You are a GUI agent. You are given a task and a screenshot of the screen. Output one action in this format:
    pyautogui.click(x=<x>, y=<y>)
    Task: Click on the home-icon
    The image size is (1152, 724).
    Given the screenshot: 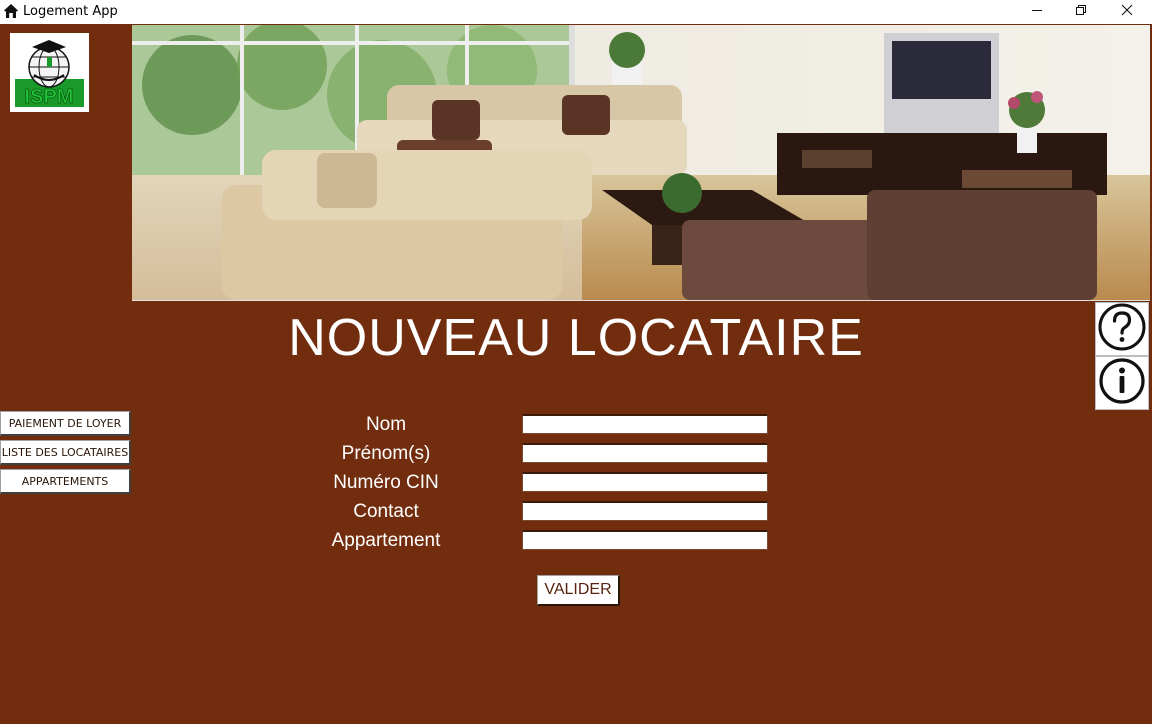 What is the action you would take?
    pyautogui.click(x=11, y=11)
    